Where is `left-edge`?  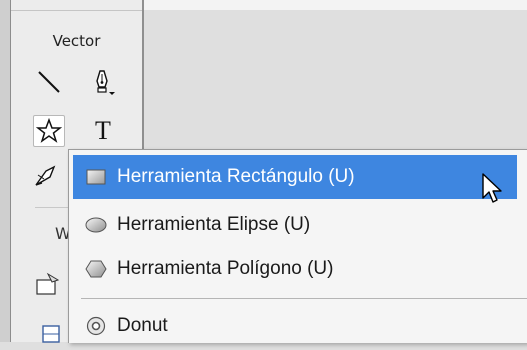 left-edge is located at coordinates (5, 171).